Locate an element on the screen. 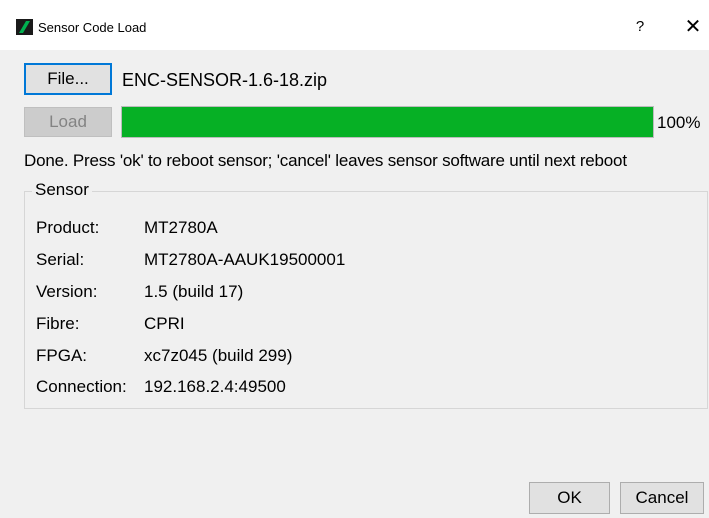 This screenshot has width=709, height=518. fibre-label: Fibre: is located at coordinates (58, 323).